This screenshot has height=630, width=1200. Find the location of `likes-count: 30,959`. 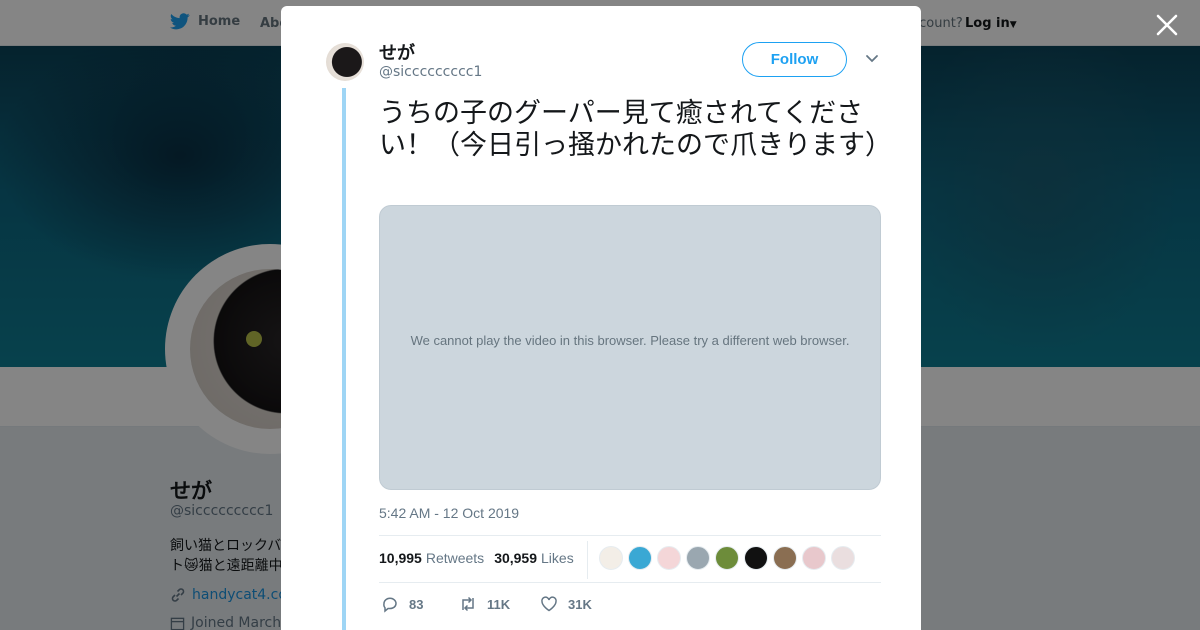

likes-count: 30,959 is located at coordinates (516, 558).